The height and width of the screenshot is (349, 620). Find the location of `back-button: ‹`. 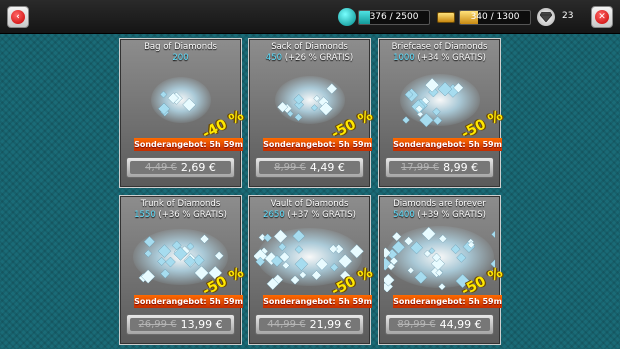

back-button: ‹ is located at coordinates (18, 17).